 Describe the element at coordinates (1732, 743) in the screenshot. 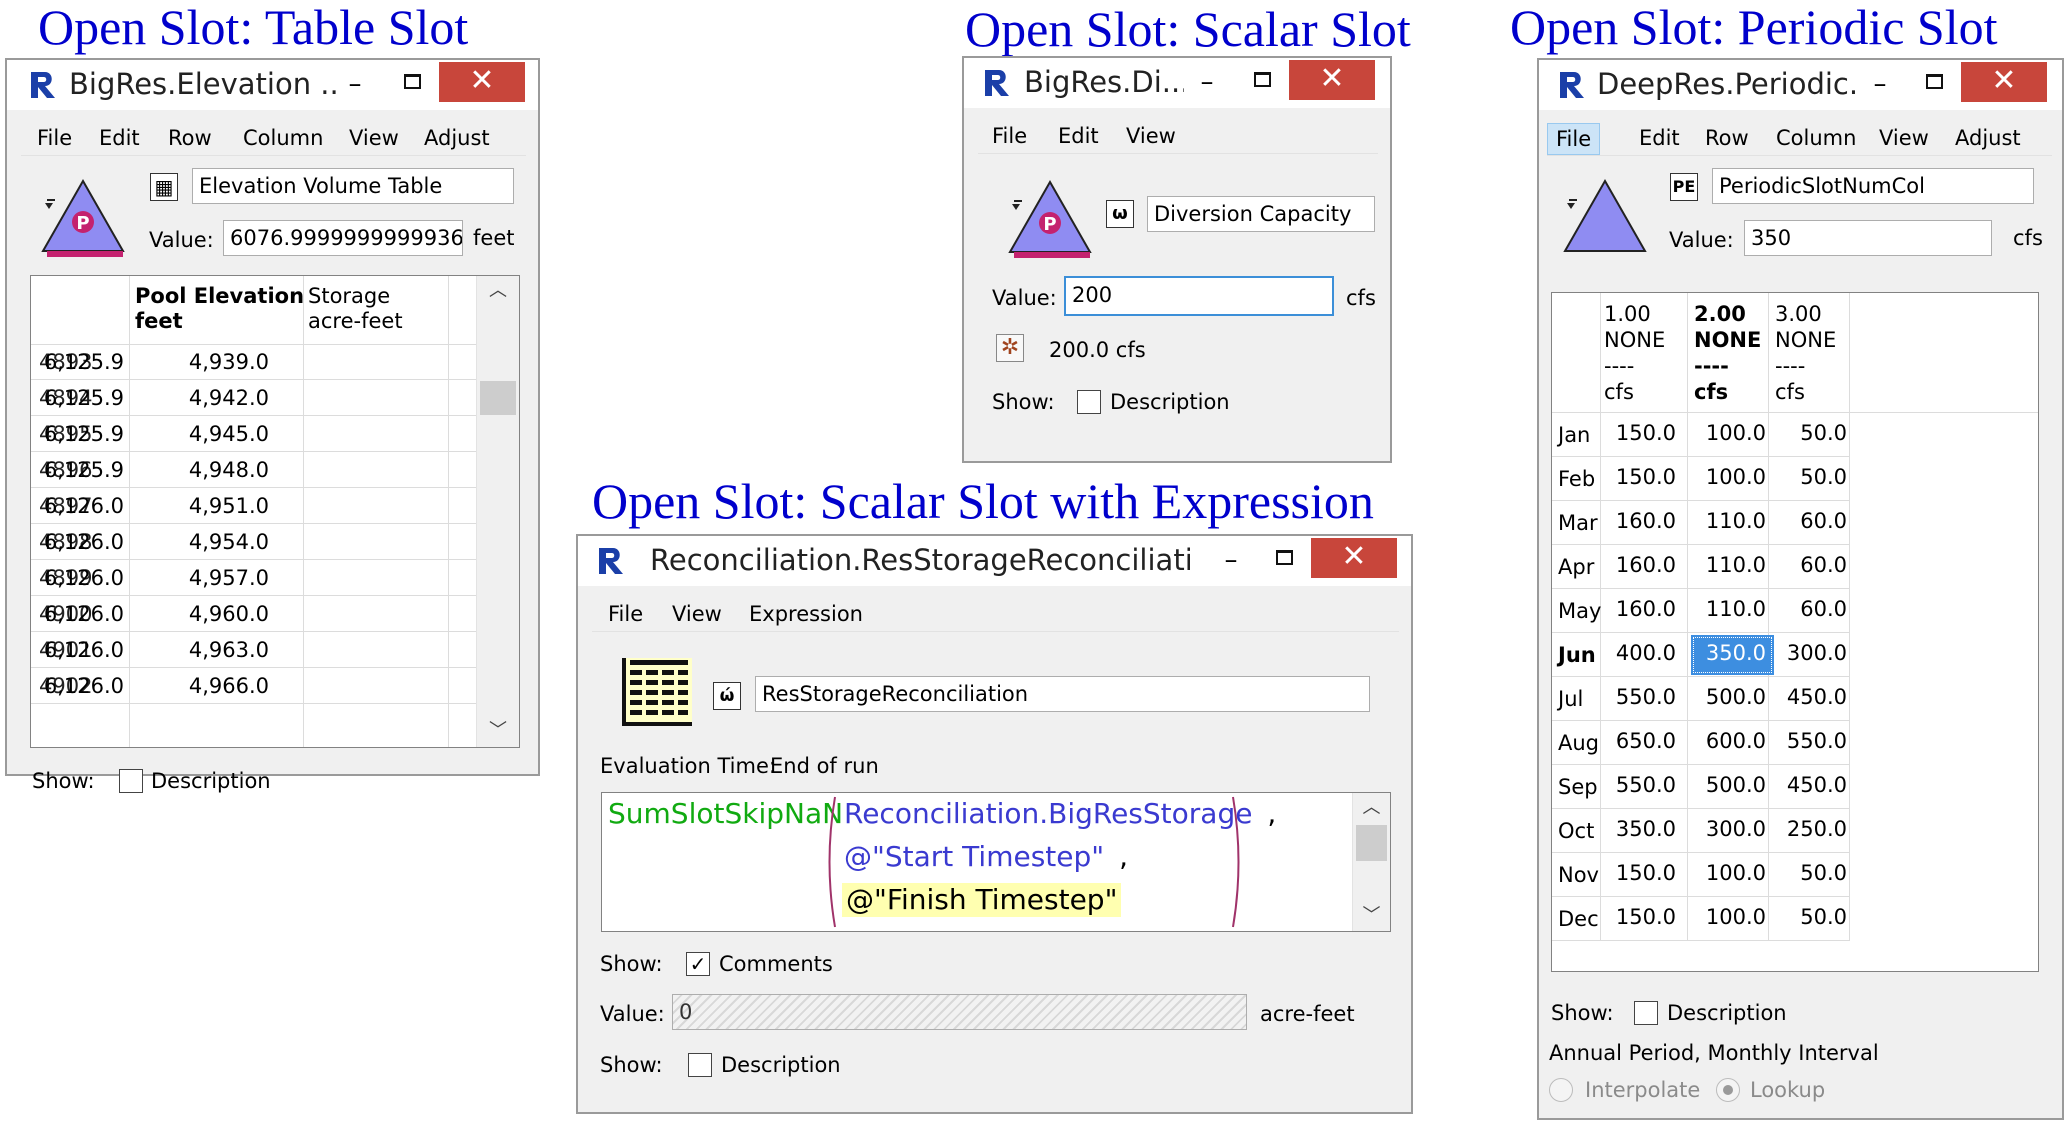

I see `table-cell: 600.0` at that location.